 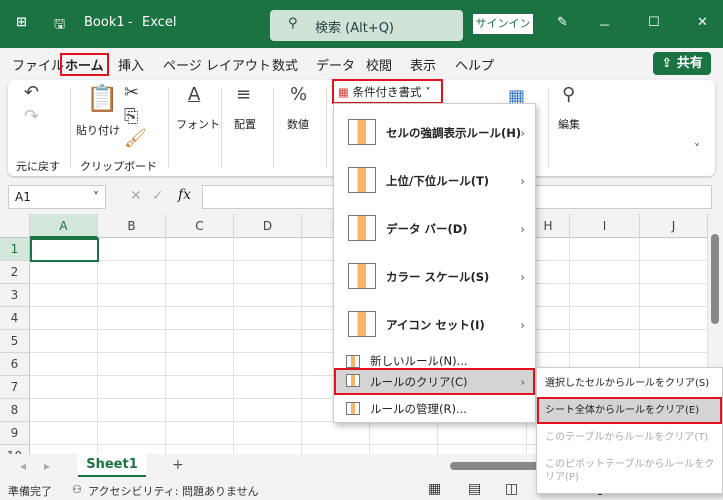 What do you see at coordinates (697, 149) in the screenshot?
I see `collapse-ribbon-icon: ˅` at bounding box center [697, 149].